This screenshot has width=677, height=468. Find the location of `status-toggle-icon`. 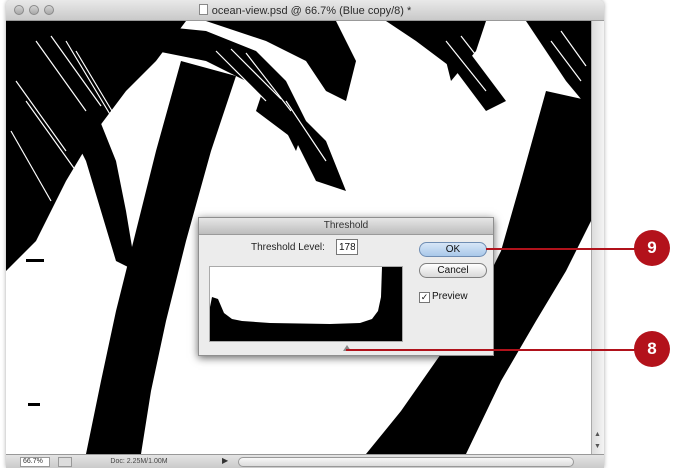

status-toggle-icon is located at coordinates (65, 462).